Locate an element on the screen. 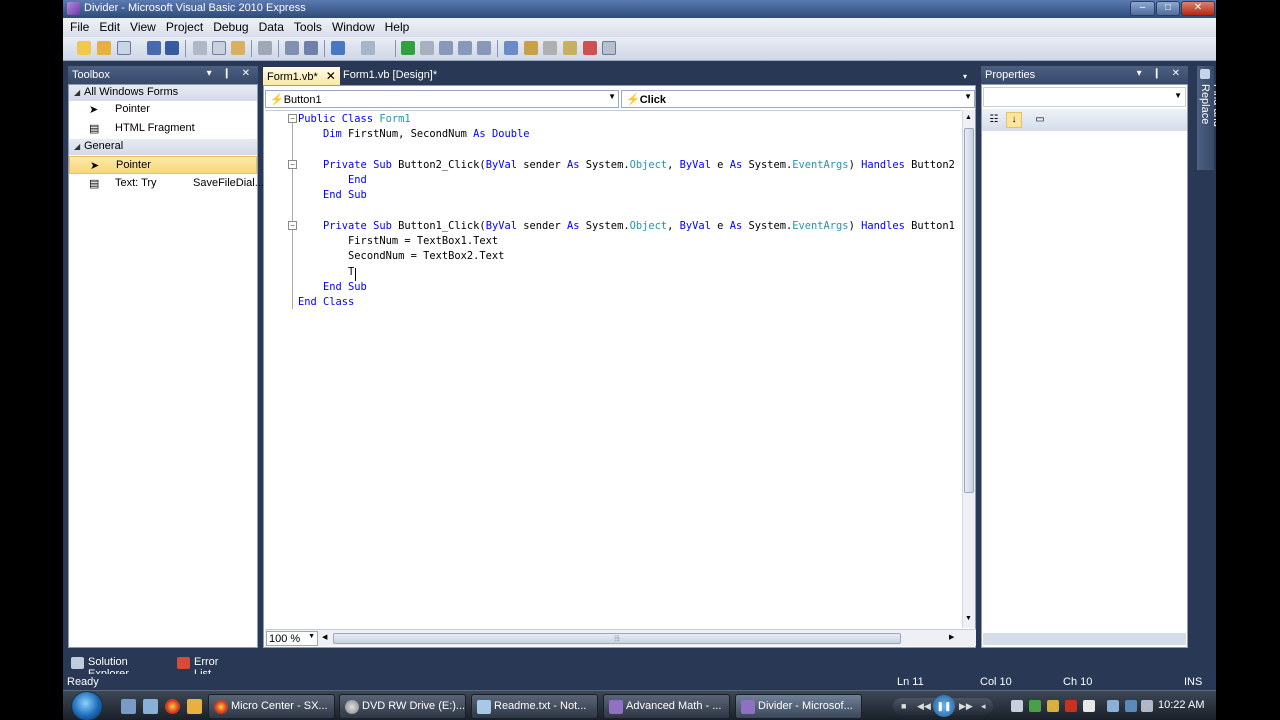 The image size is (1280, 720). toolbox-group-general: ◢ General is located at coordinates (163, 147).